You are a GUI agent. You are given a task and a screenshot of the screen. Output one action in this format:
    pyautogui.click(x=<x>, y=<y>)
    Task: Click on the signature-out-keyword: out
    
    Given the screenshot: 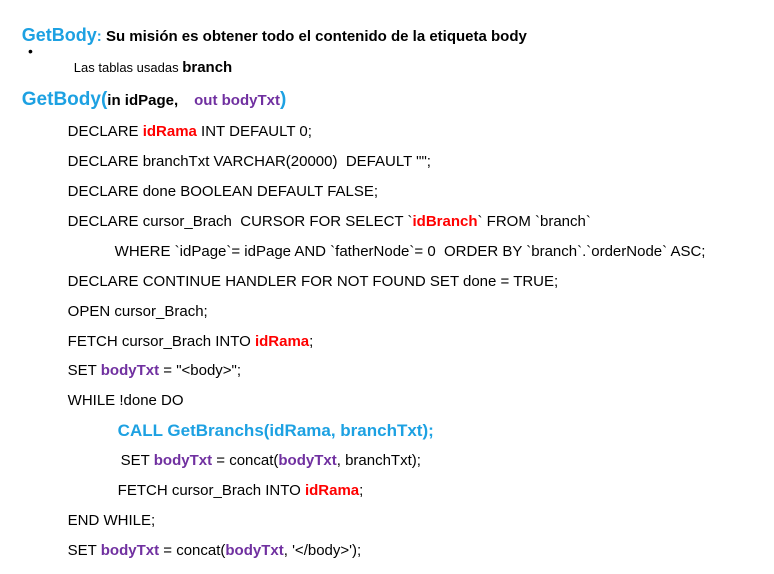 What is the action you would take?
    pyautogui.click(x=208, y=100)
    